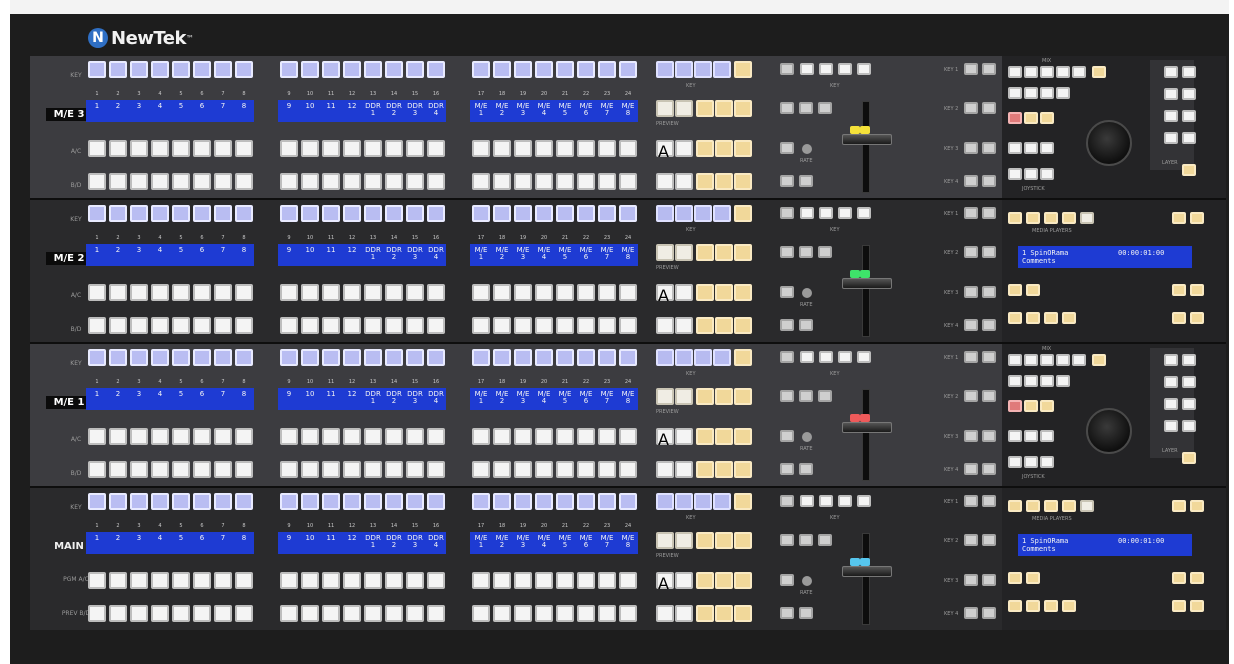 The height and width of the screenshot is (664, 1234). Describe the element at coordinates (1109, 143) in the screenshot. I see `positioner-joystick` at that location.